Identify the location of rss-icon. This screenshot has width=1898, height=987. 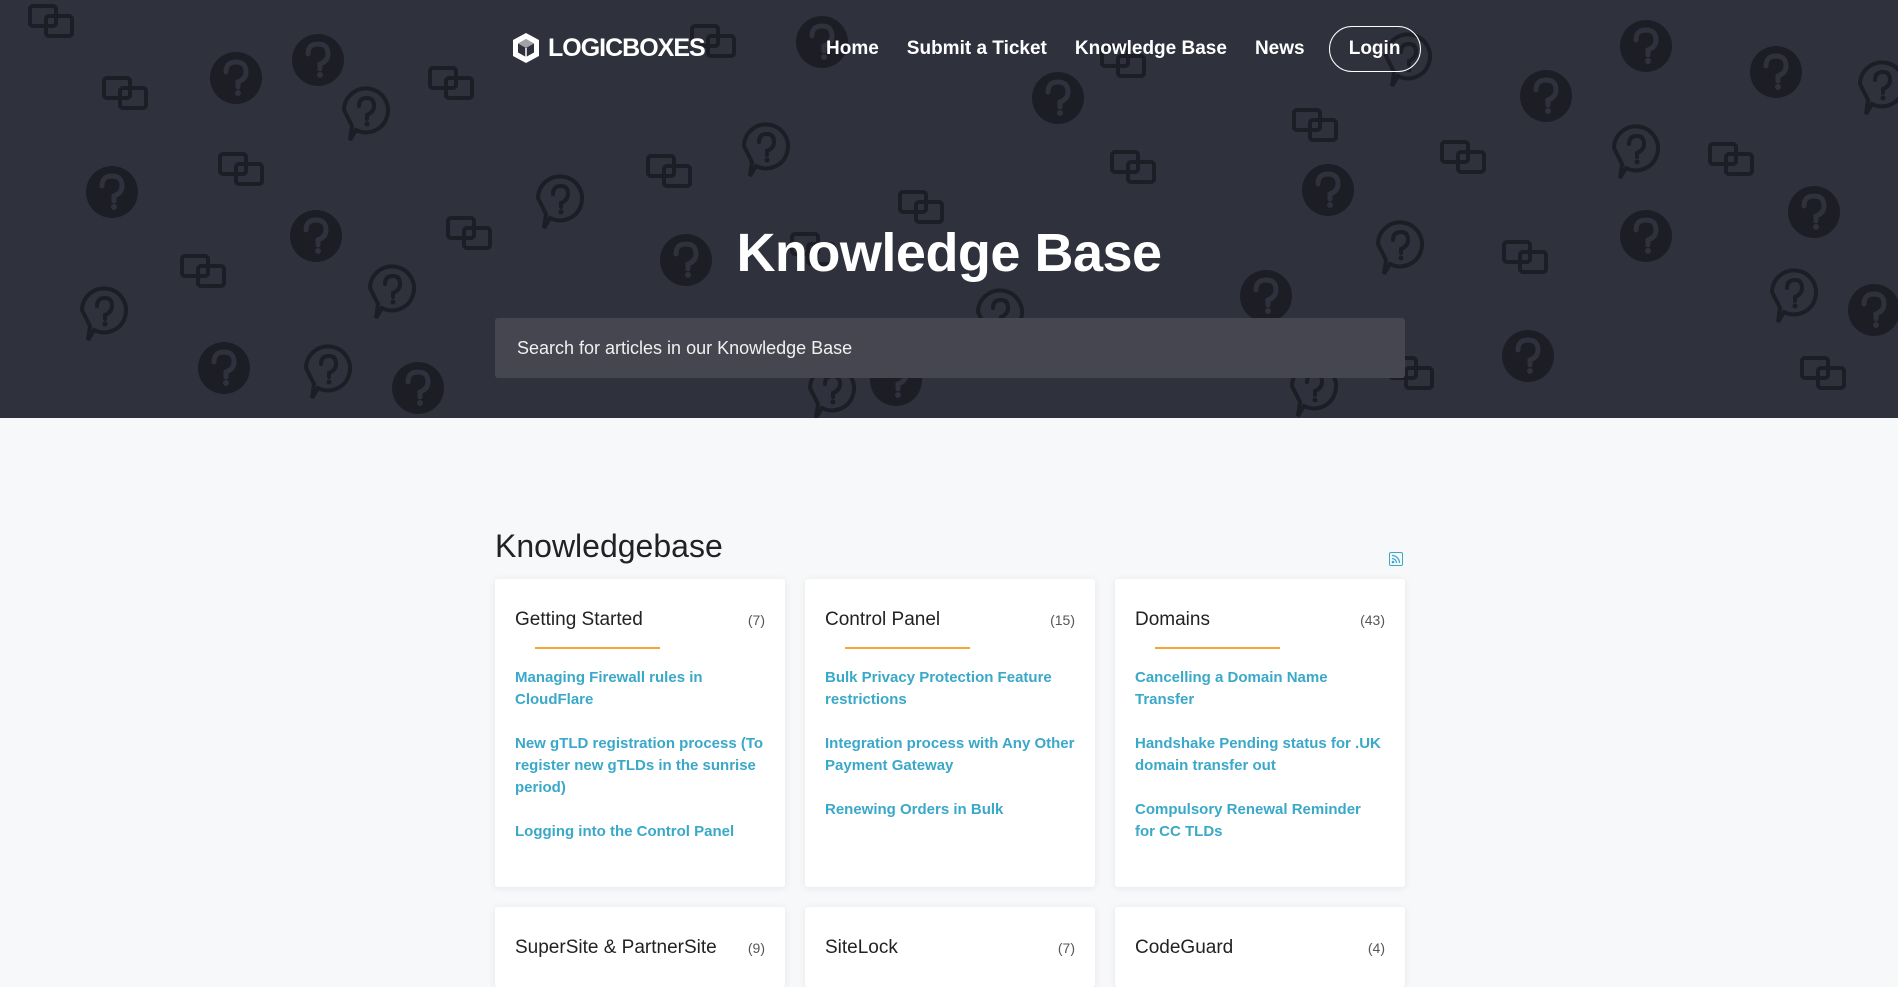
(1396, 559).